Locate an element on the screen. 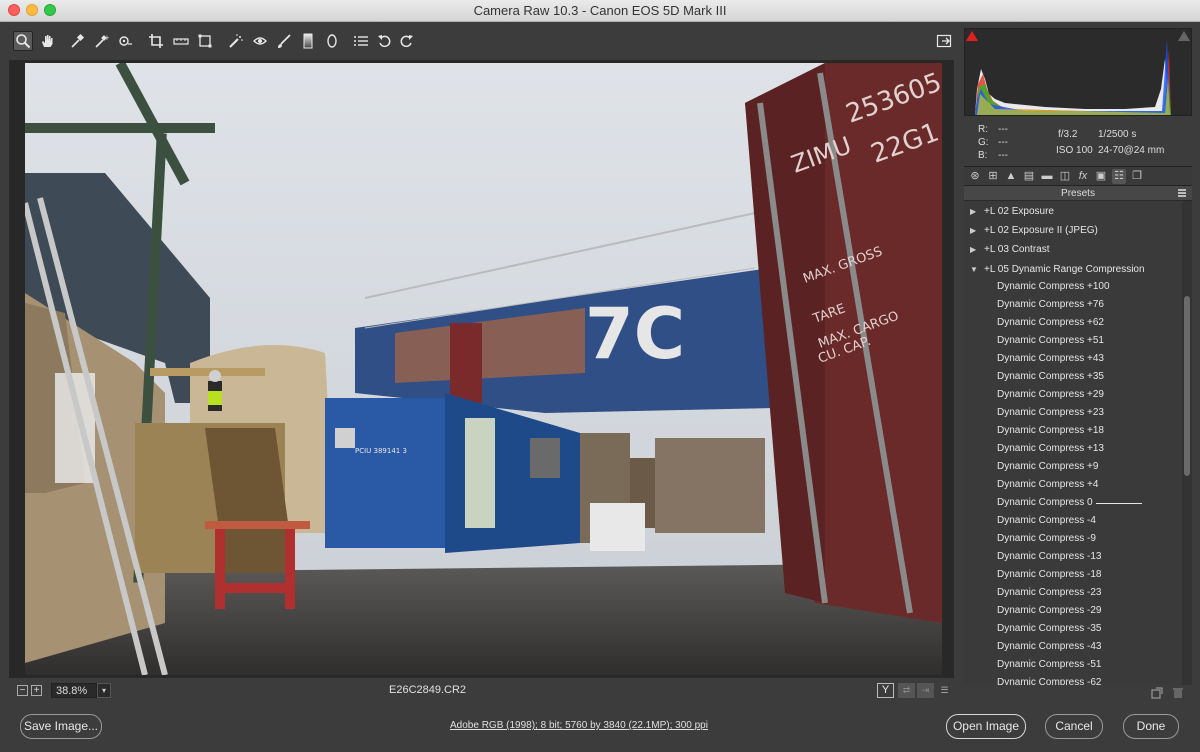 Image resolution: width=1200 pixels, height=752 pixels. view-mode-toggle: Y is located at coordinates (885, 690).